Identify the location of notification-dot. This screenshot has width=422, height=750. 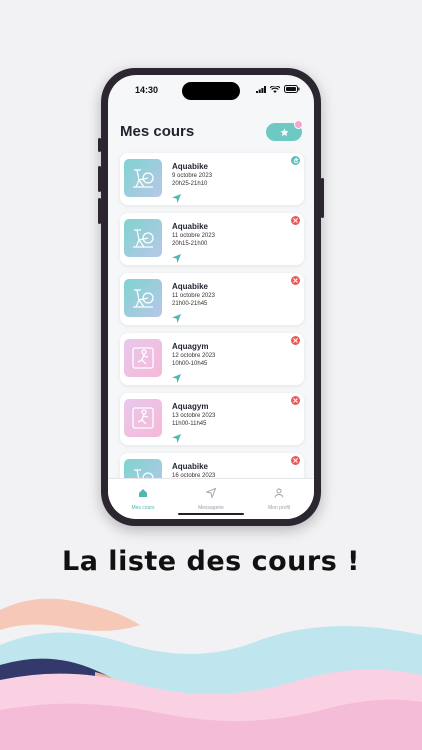
(298, 124).